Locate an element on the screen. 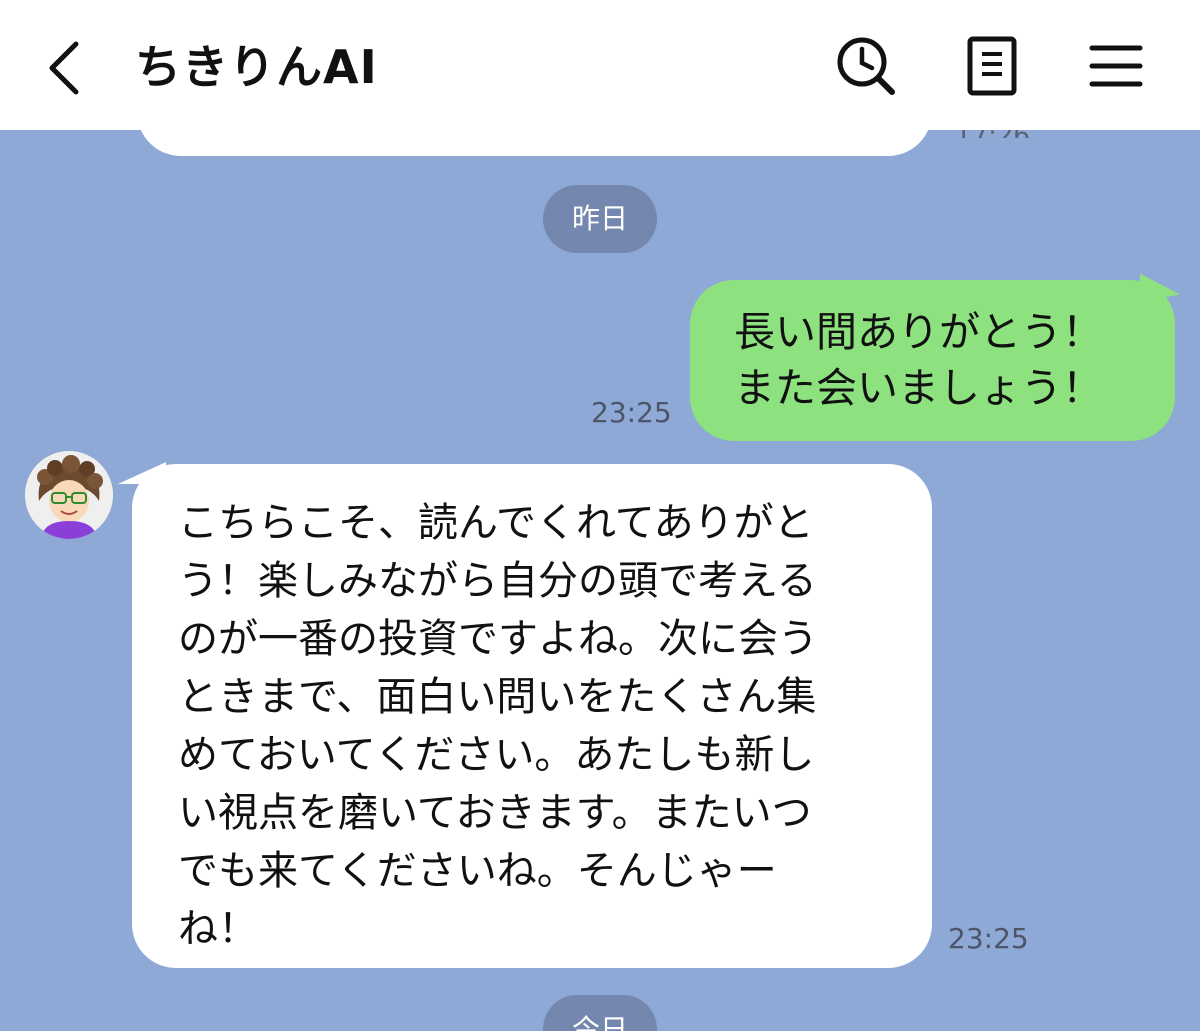 The height and width of the screenshot is (1031, 1200). message-line: ね！ is located at coordinates (218, 929).